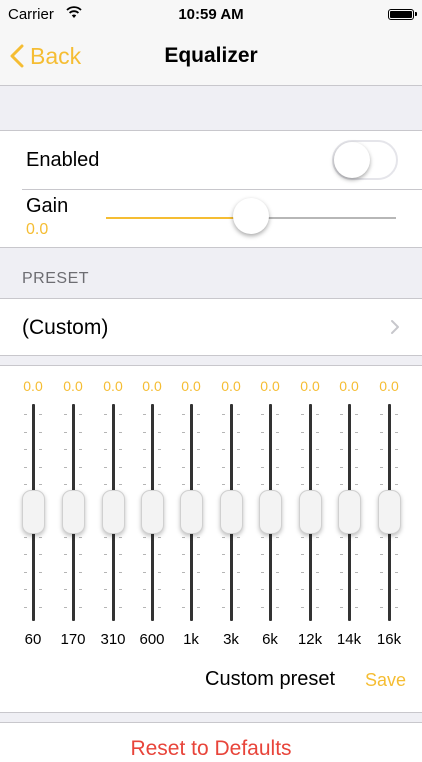 Image resolution: width=422 pixels, height=762 pixels. I want to click on preset-section-header: PRESET, so click(56, 278).